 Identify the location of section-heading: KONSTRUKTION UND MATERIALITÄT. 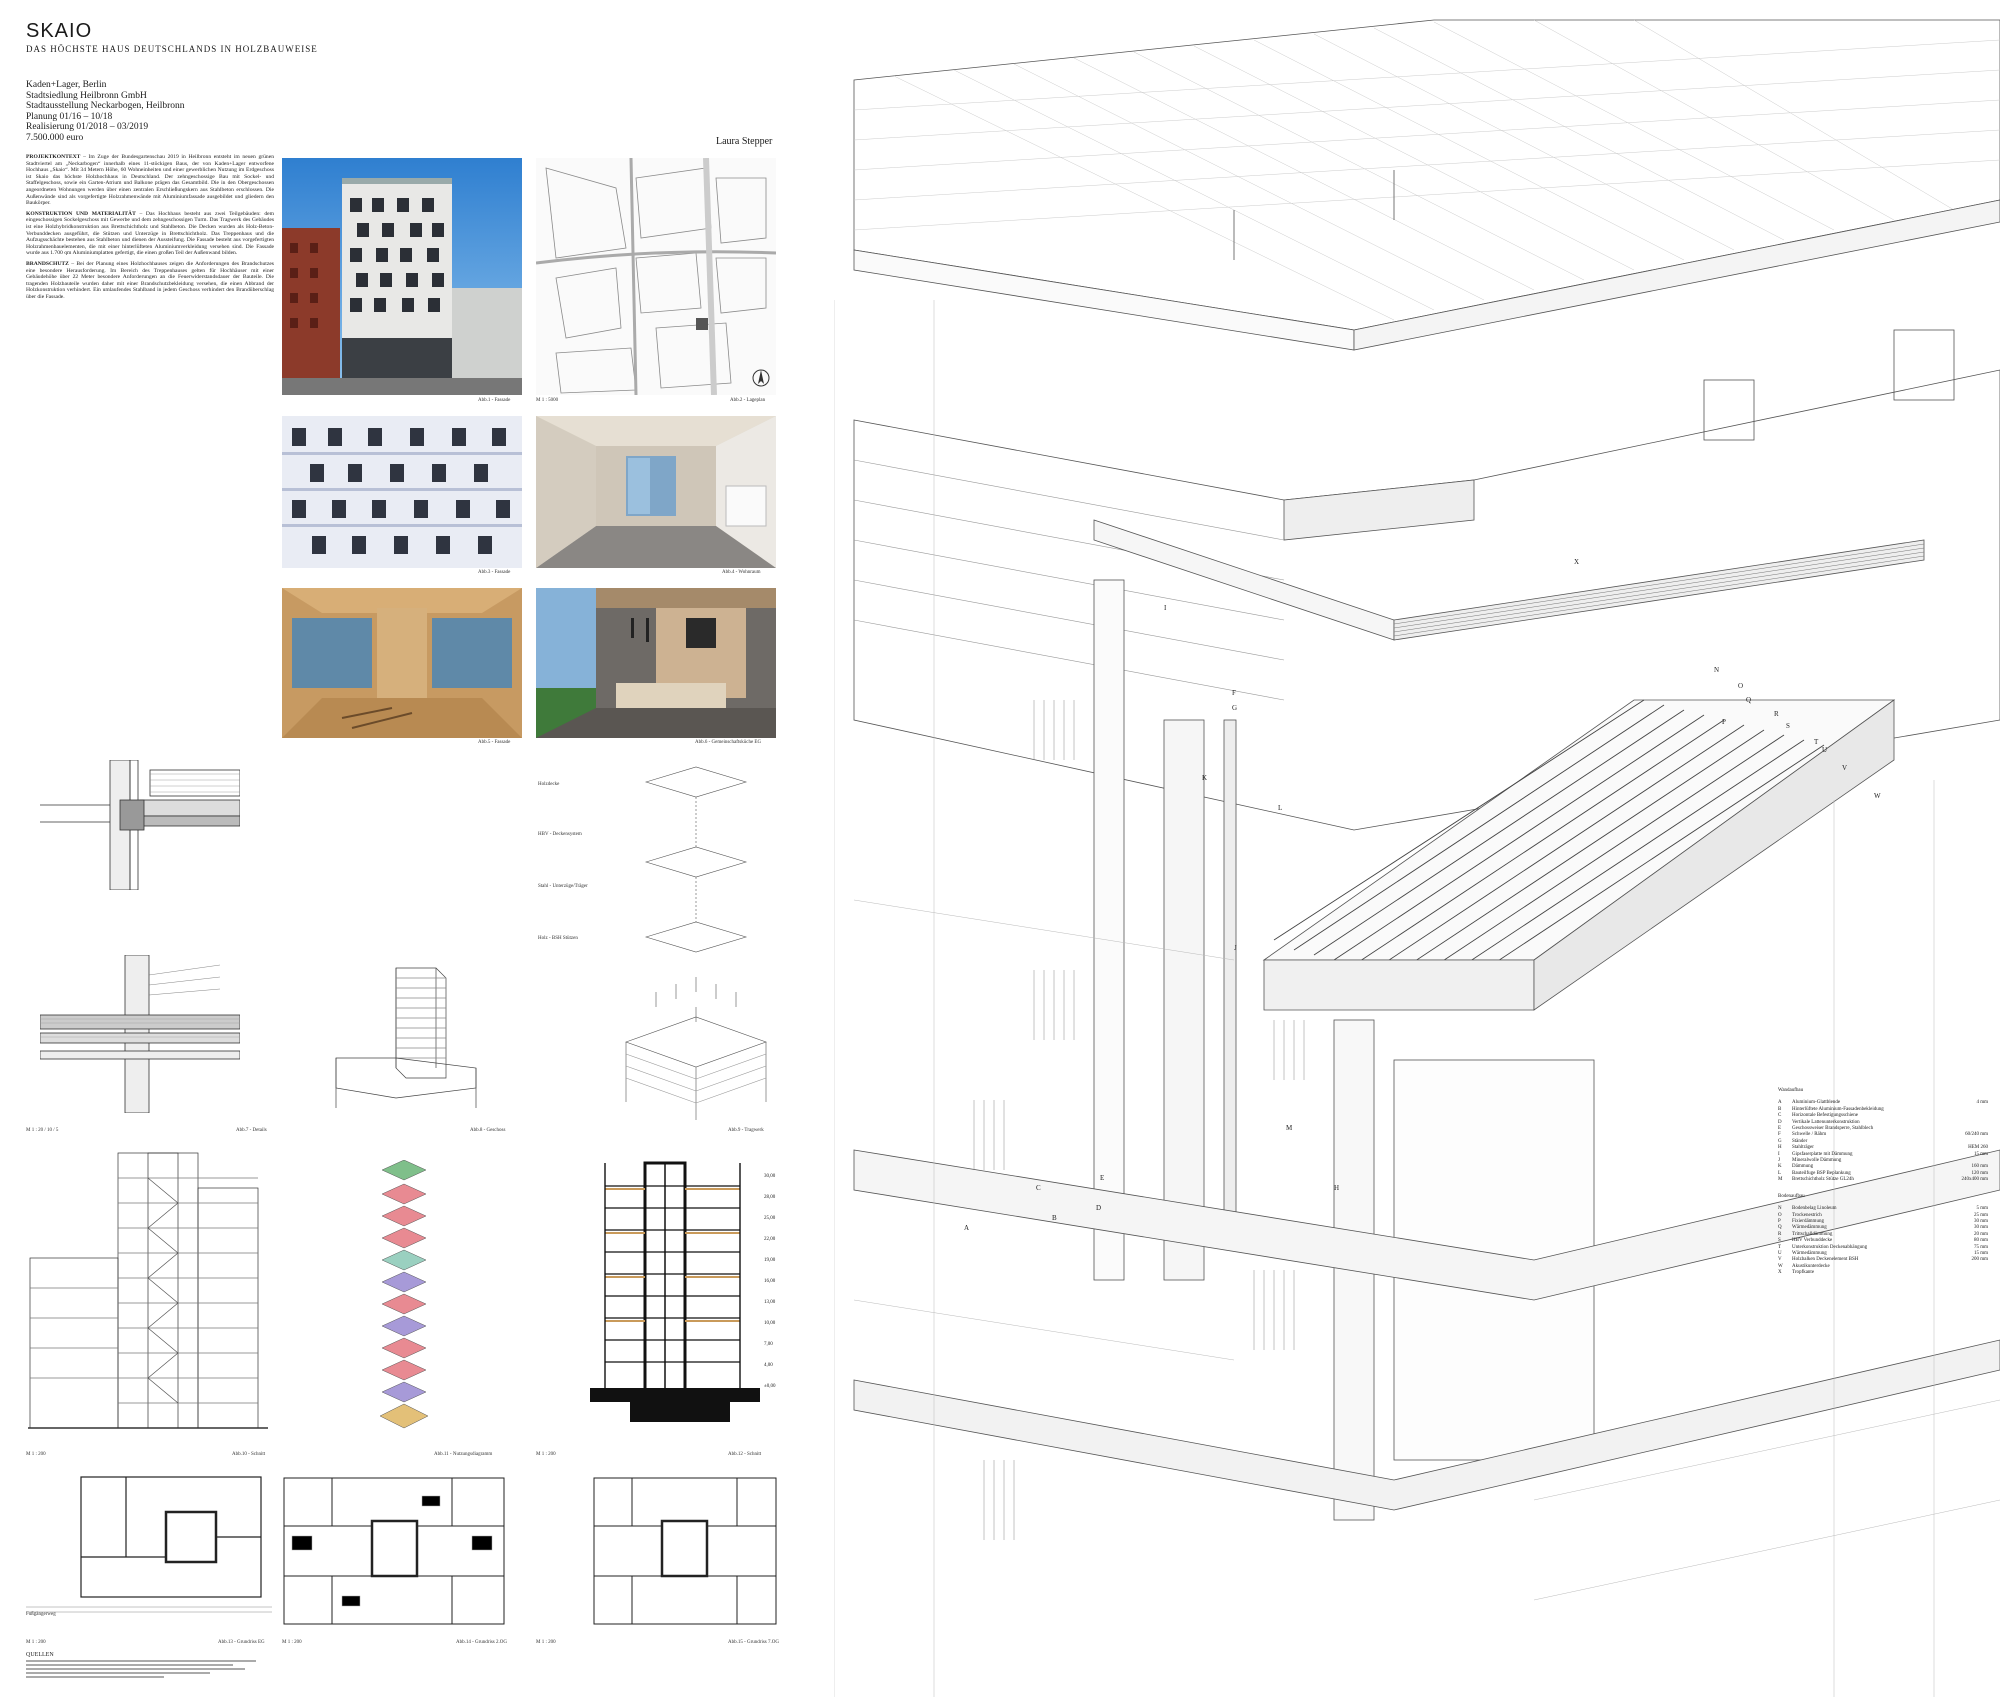
(81, 213).